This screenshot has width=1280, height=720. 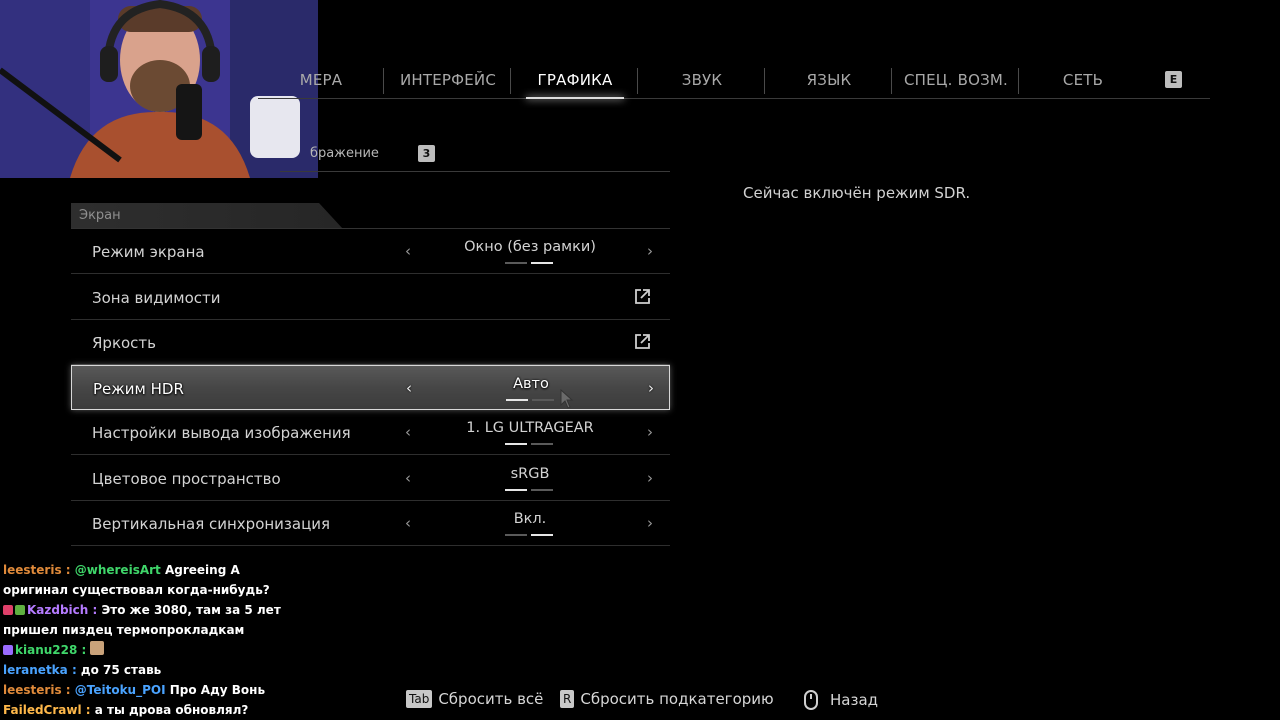 I want to click on setting-value: 1. LG ULTRAGEAR, so click(x=530, y=428).